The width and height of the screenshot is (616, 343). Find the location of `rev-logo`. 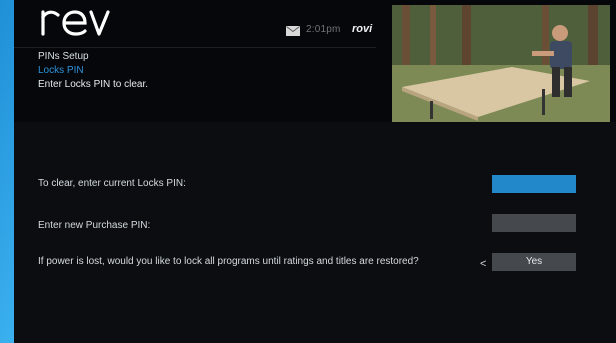

rev-logo is located at coordinates (75, 23).